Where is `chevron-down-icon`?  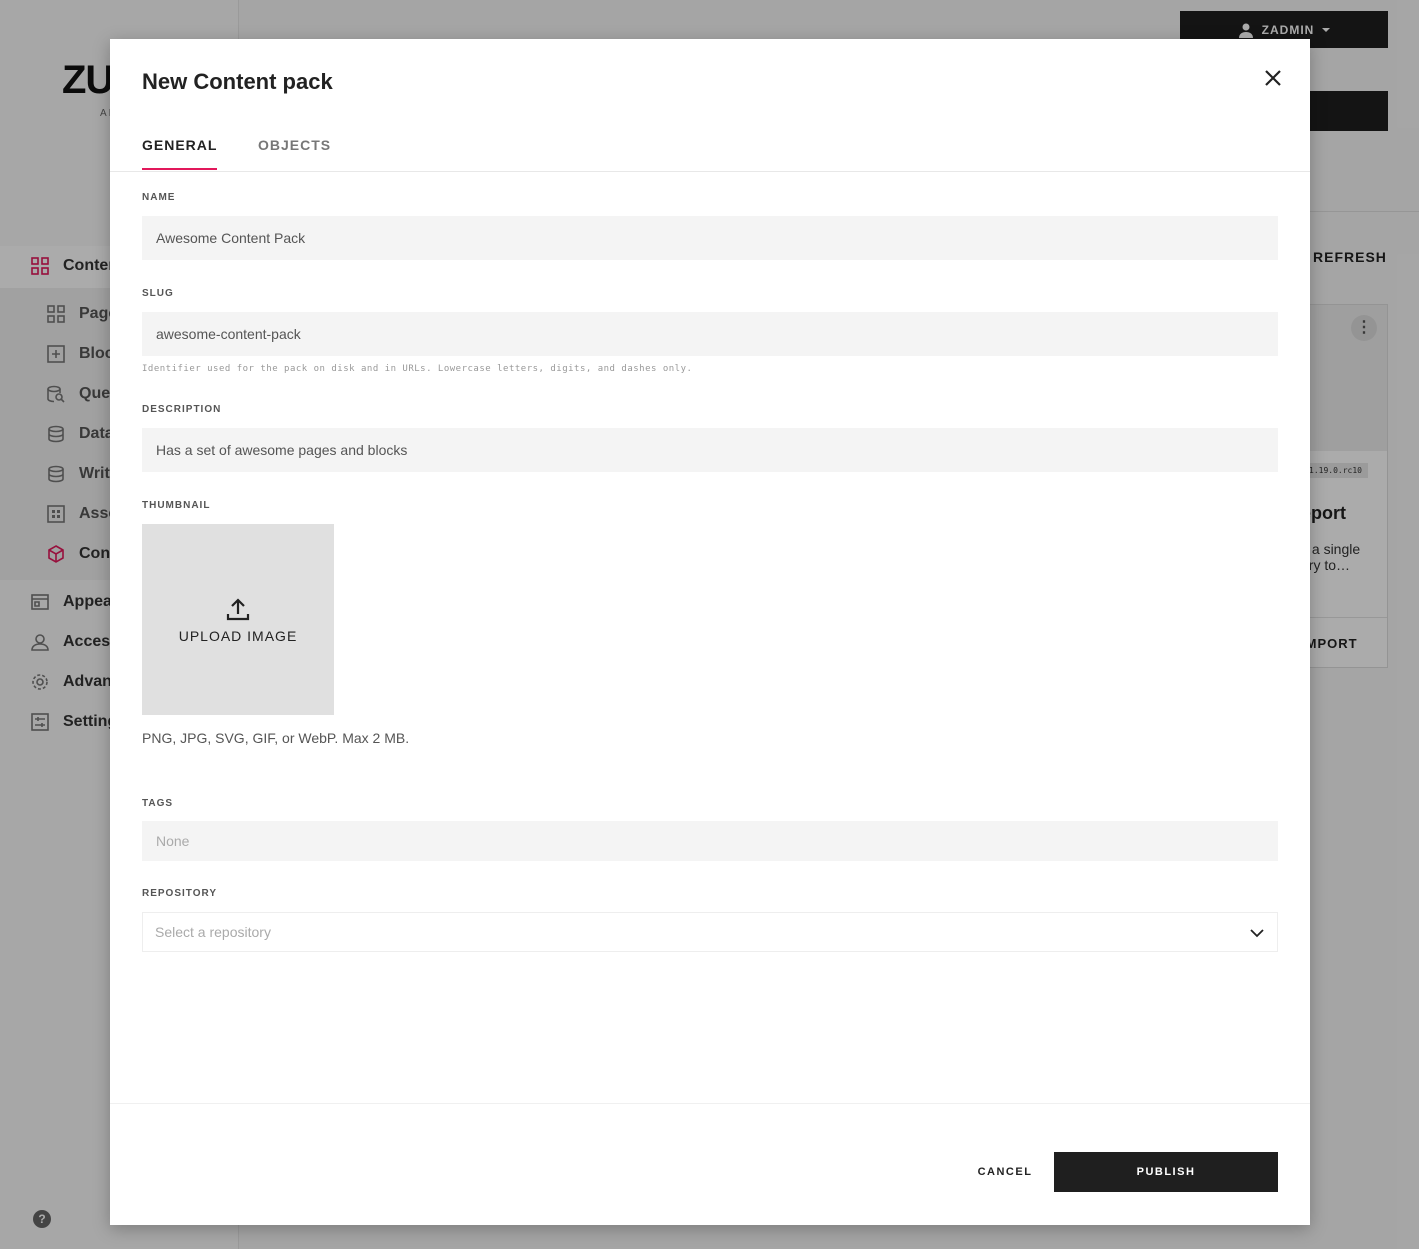 chevron-down-icon is located at coordinates (1257, 933).